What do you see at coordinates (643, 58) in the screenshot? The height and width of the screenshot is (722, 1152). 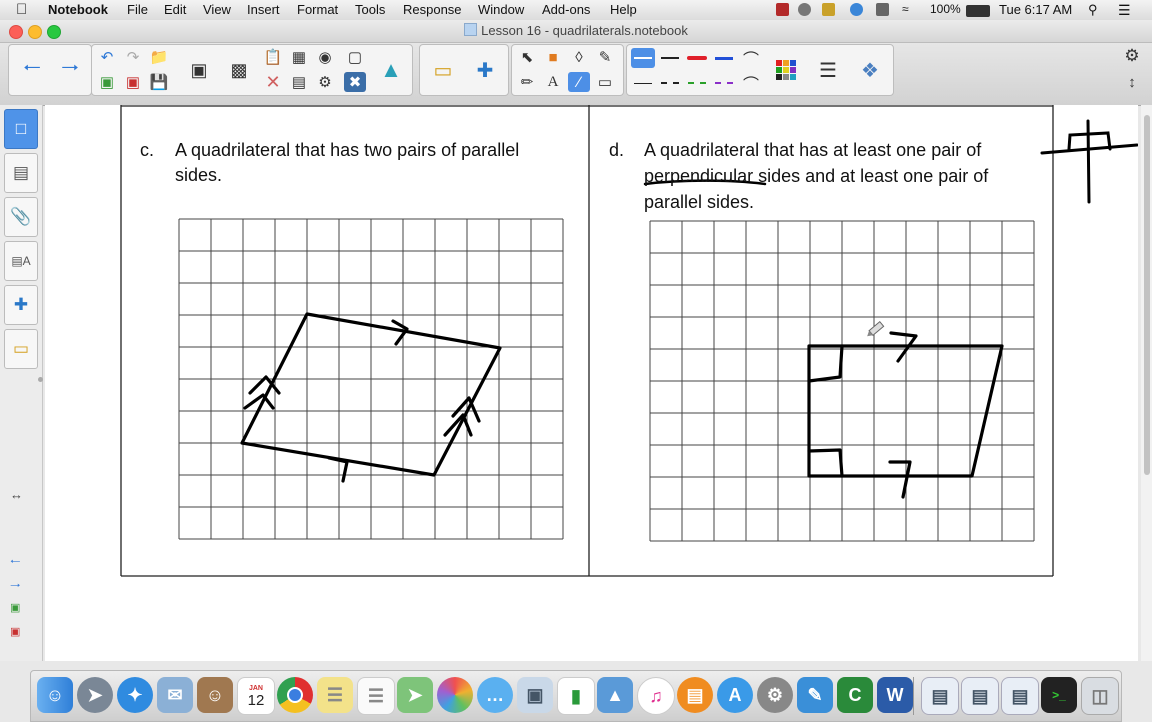 I see `line-style-solid-icon` at bounding box center [643, 58].